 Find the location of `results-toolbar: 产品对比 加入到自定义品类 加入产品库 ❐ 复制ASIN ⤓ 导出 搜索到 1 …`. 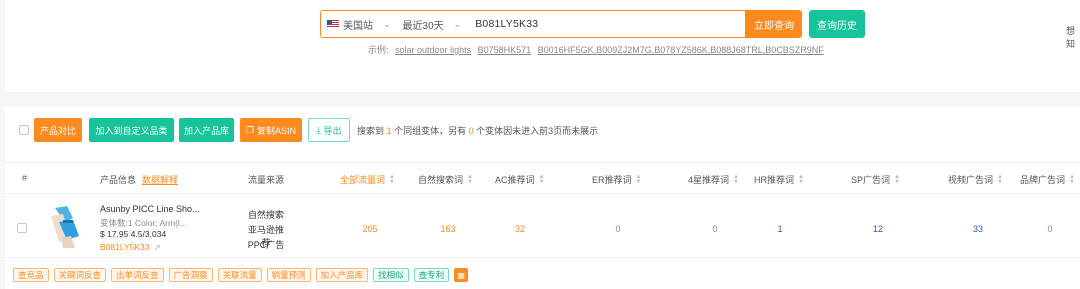

results-toolbar: 产品对比 加入到自定义品类 加入产品库 ❐ 复制ASIN ⤓ 导出 搜索到 1 … is located at coordinates (542, 130).